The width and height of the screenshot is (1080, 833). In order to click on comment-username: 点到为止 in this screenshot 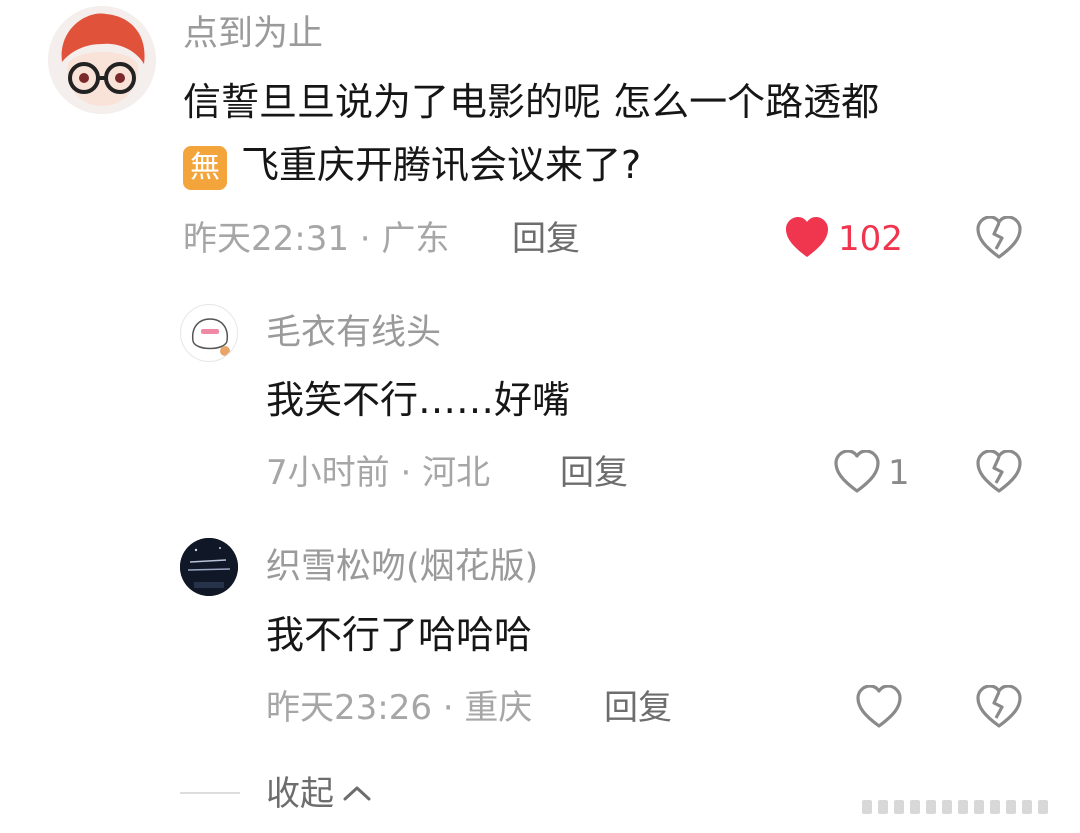, I will do `click(253, 34)`.